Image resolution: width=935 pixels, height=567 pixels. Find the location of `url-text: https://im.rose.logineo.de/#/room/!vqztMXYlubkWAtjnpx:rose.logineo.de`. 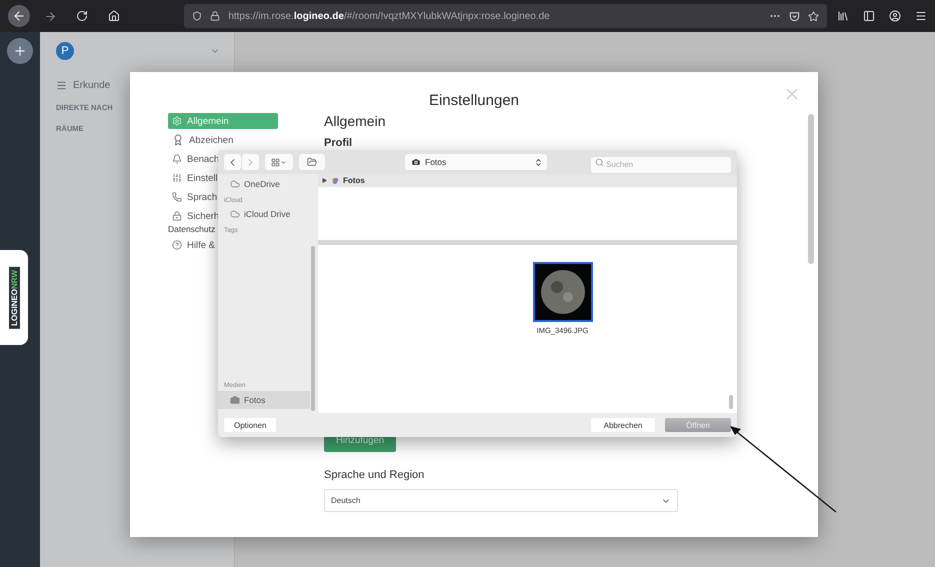

url-text: https://im.rose.logineo.de/#/room/!vqztMXYlubkWAtjnpx:rose.logineo.de is located at coordinates (389, 16).